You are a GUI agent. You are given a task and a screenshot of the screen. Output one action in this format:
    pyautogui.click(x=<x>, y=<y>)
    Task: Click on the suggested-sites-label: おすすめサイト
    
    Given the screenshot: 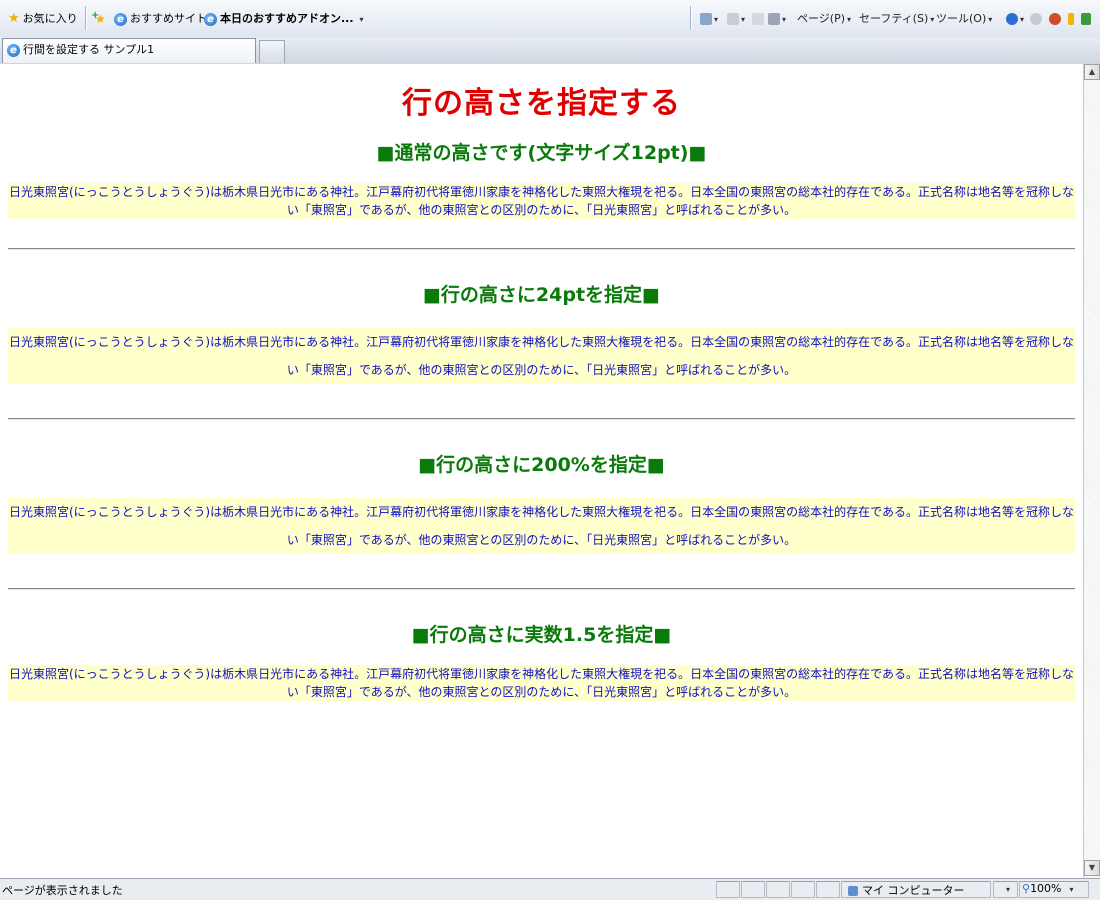 What is the action you would take?
    pyautogui.click(x=168, y=18)
    